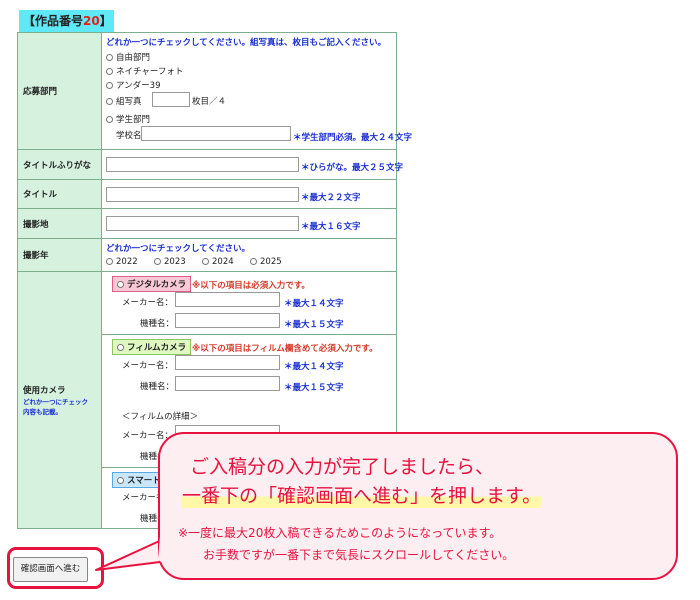 This screenshot has width=700, height=600. Describe the element at coordinates (359, 555) in the screenshot. I see `bubble-note-2: お手数ですが一番下まで気長にスクロールしてください。` at that location.